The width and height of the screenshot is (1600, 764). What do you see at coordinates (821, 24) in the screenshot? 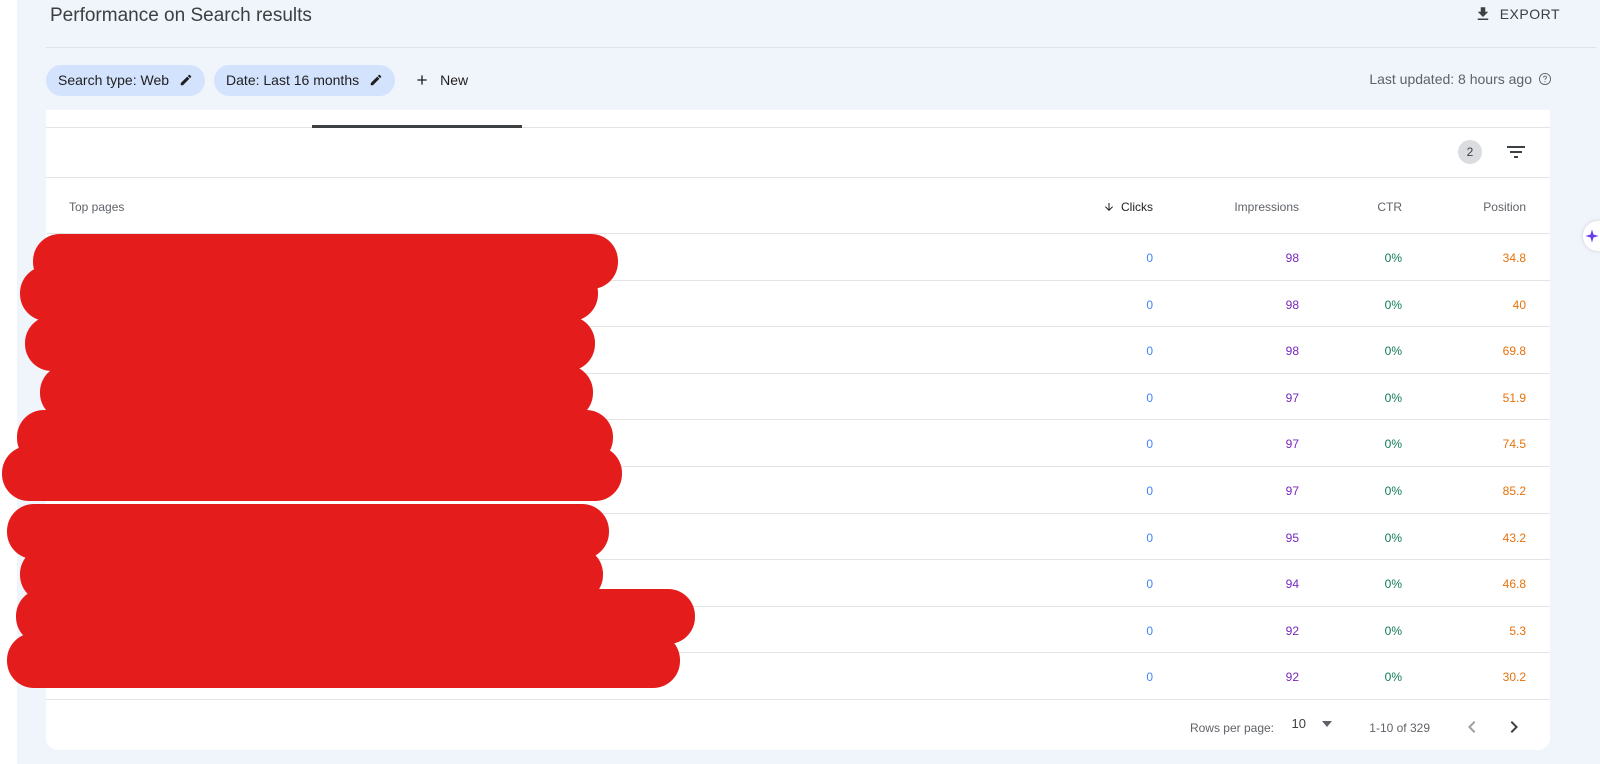
I see `page-header: Performance on Search results EXPORT` at bounding box center [821, 24].